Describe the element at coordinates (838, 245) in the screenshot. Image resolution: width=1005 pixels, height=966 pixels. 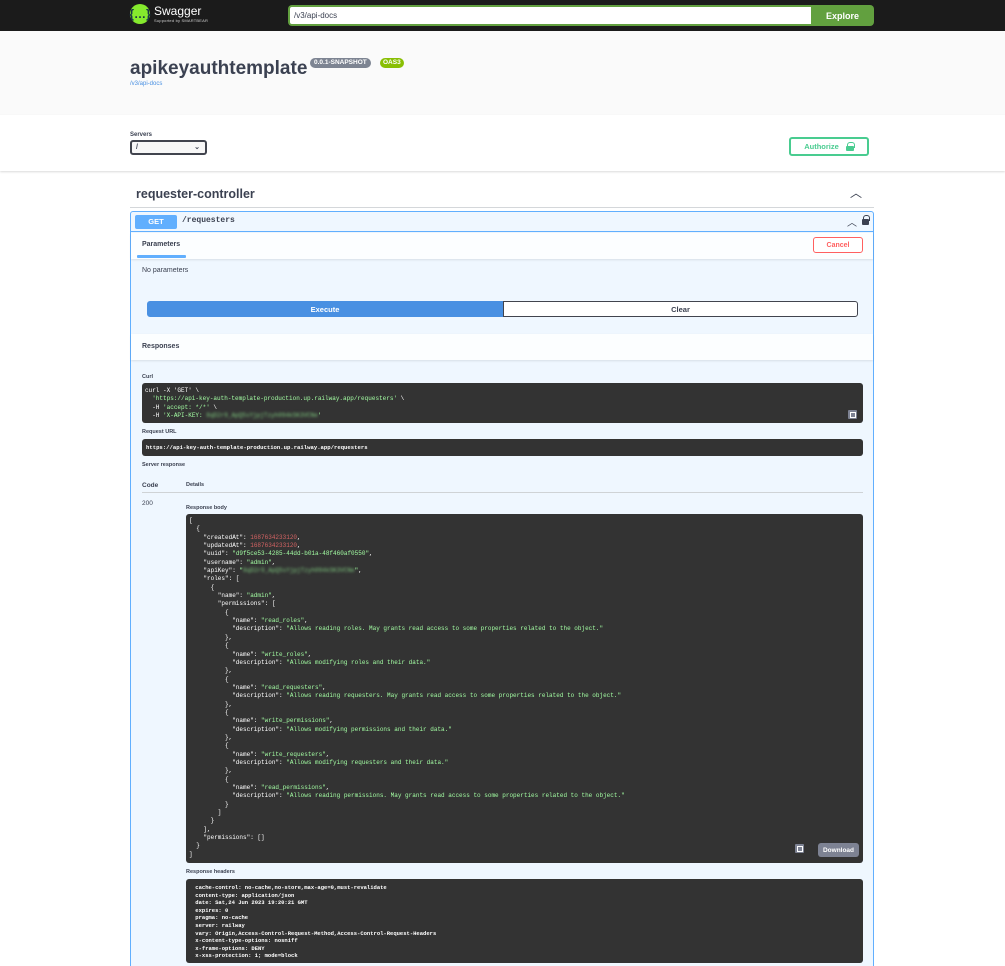
I see `cancel-button: Cancel` at that location.